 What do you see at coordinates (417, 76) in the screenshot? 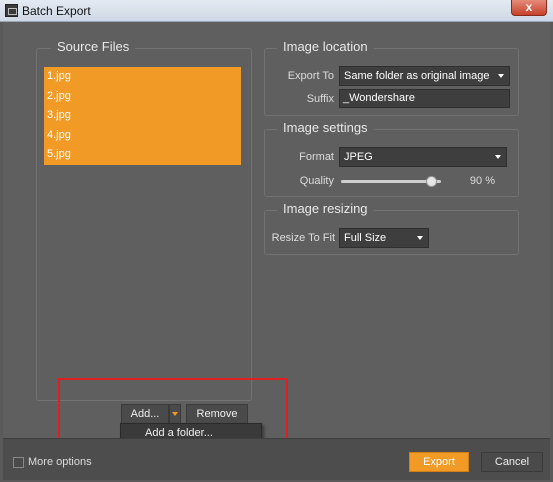
I see `export-to-value: Same folder as original image` at bounding box center [417, 76].